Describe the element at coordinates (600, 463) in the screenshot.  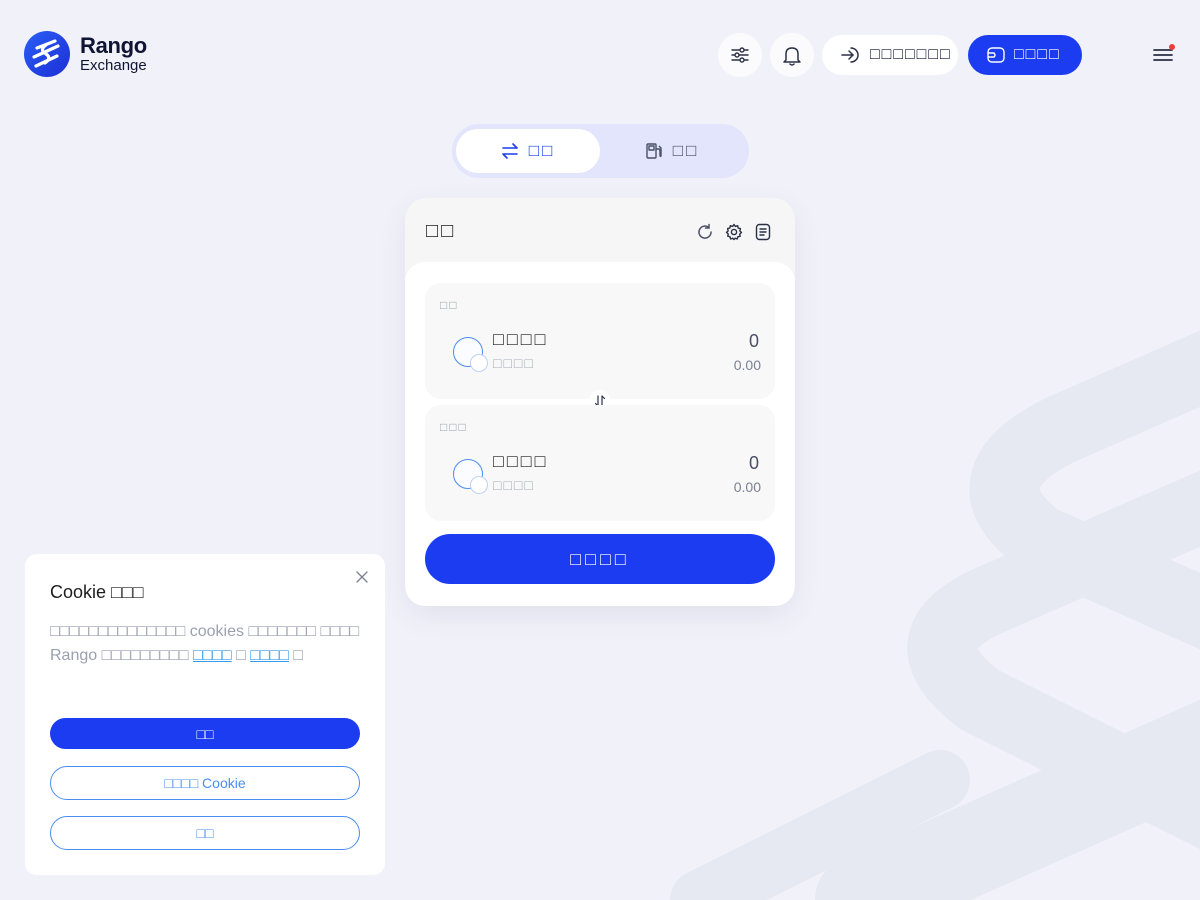
I see `to-token-box: □□□ □□□□ □□□□ 0 0.00` at that location.